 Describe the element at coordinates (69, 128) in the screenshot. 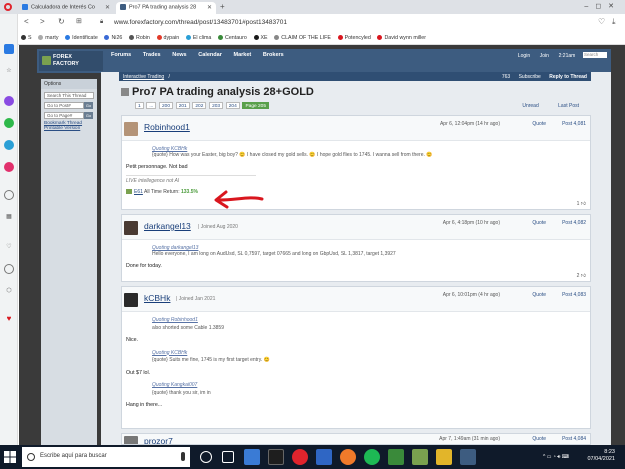

I see `printable-version-link: Printable Version` at that location.